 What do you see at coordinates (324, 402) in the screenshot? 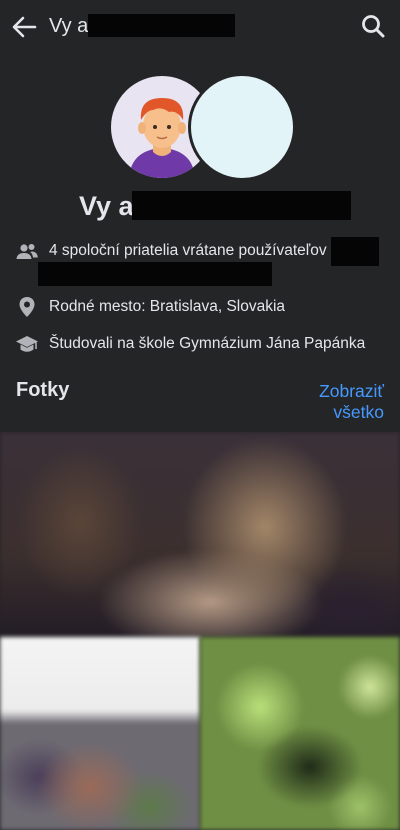
I see `see-all-photos-link: Zobraziť všetko` at bounding box center [324, 402].